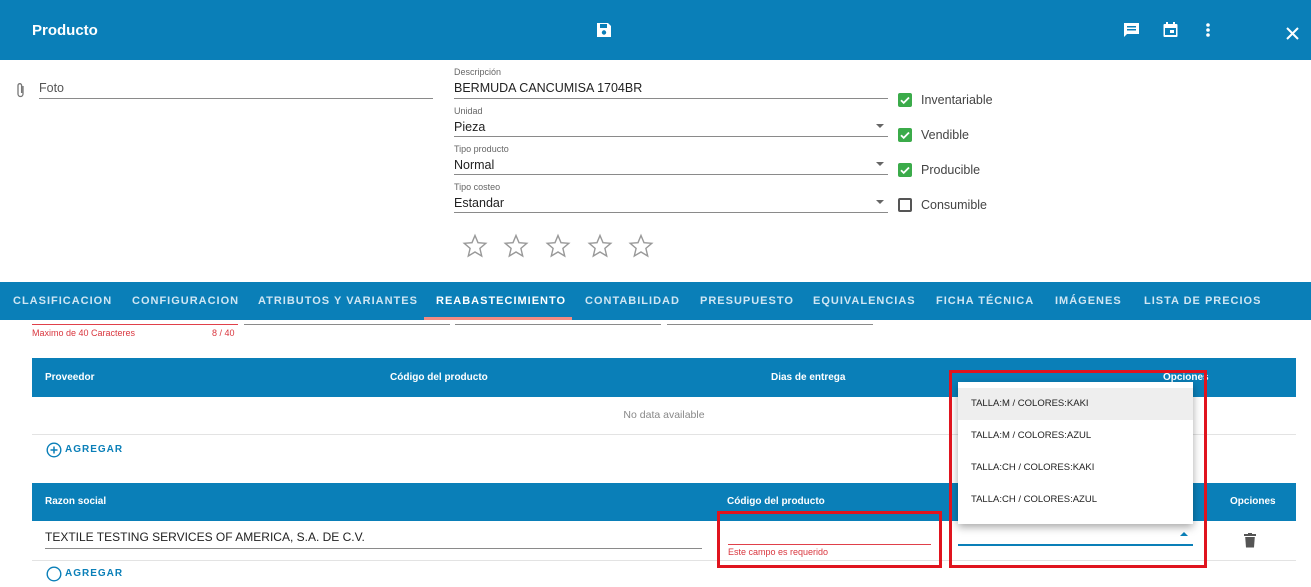  What do you see at coordinates (1253, 501) in the screenshot?
I see `col-opciones: Opciones` at bounding box center [1253, 501].